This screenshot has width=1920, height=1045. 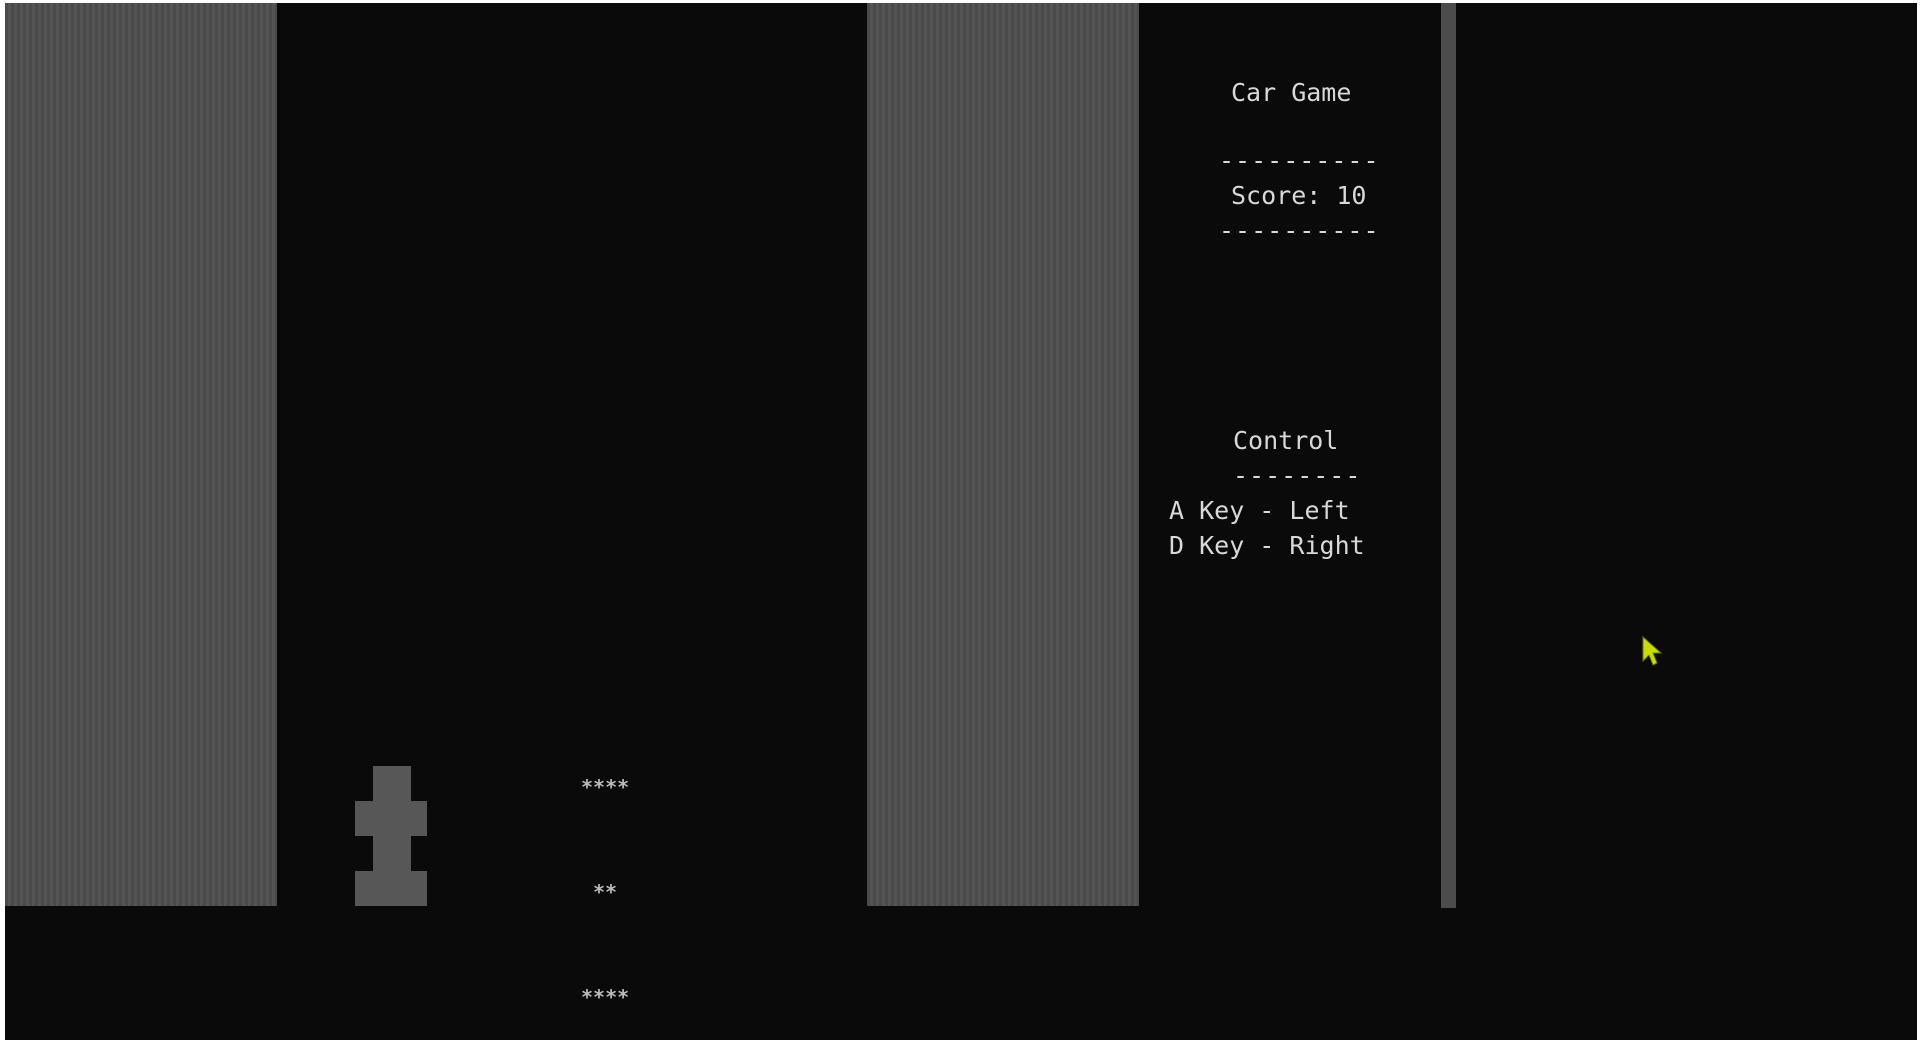 What do you see at coordinates (1267, 545) in the screenshot?
I see `control-right-instruction: D Key - Right` at bounding box center [1267, 545].